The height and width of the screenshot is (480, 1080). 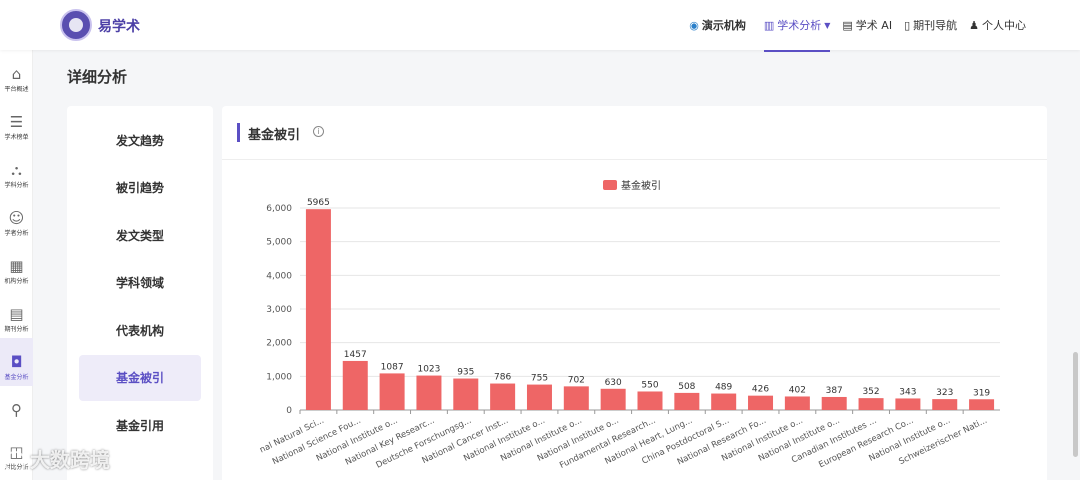 What do you see at coordinates (834, 391) in the screenshot?
I see `bar-data-label: 387` at bounding box center [834, 391].